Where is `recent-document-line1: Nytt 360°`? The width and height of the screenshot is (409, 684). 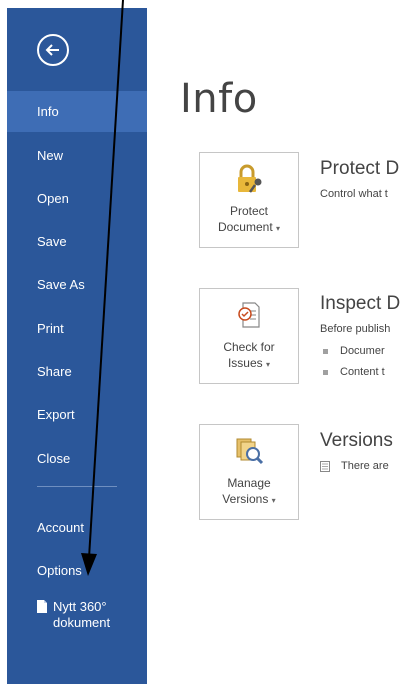 recent-document-line1: Nytt 360° is located at coordinates (80, 606).